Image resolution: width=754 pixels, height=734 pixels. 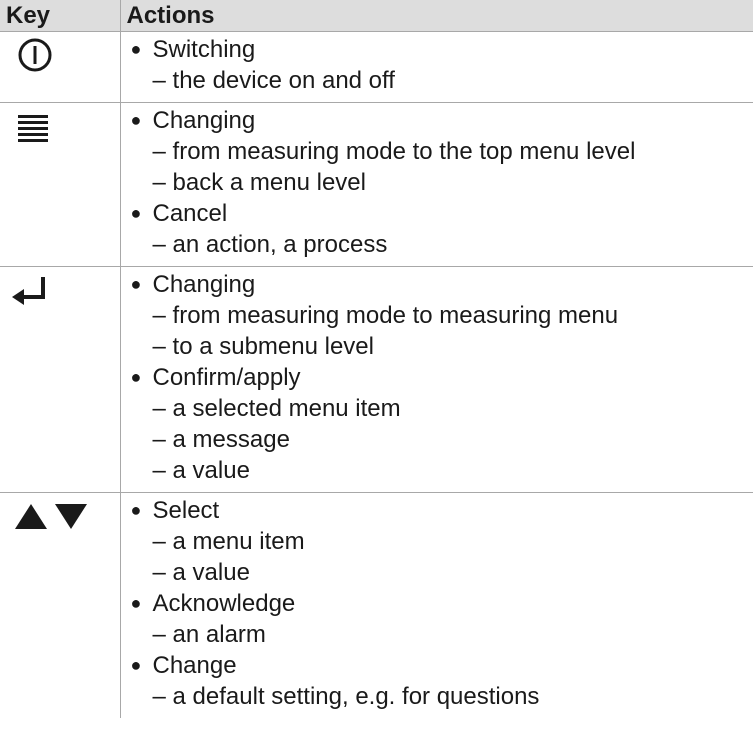 I want to click on sub-list-item: – a message, so click(x=221, y=439).